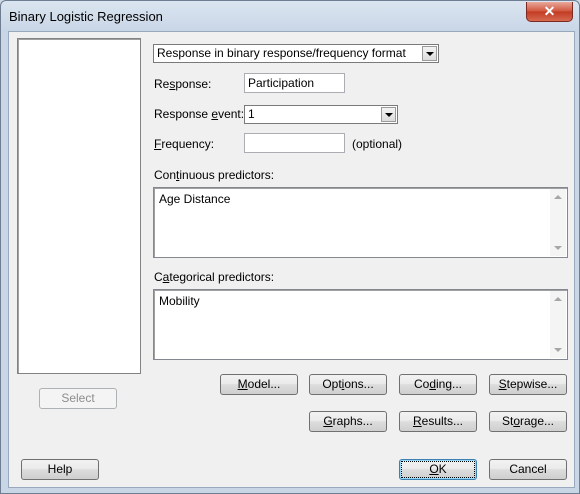  Describe the element at coordinates (281, 83) in the screenshot. I see `response-value: Participation` at that location.